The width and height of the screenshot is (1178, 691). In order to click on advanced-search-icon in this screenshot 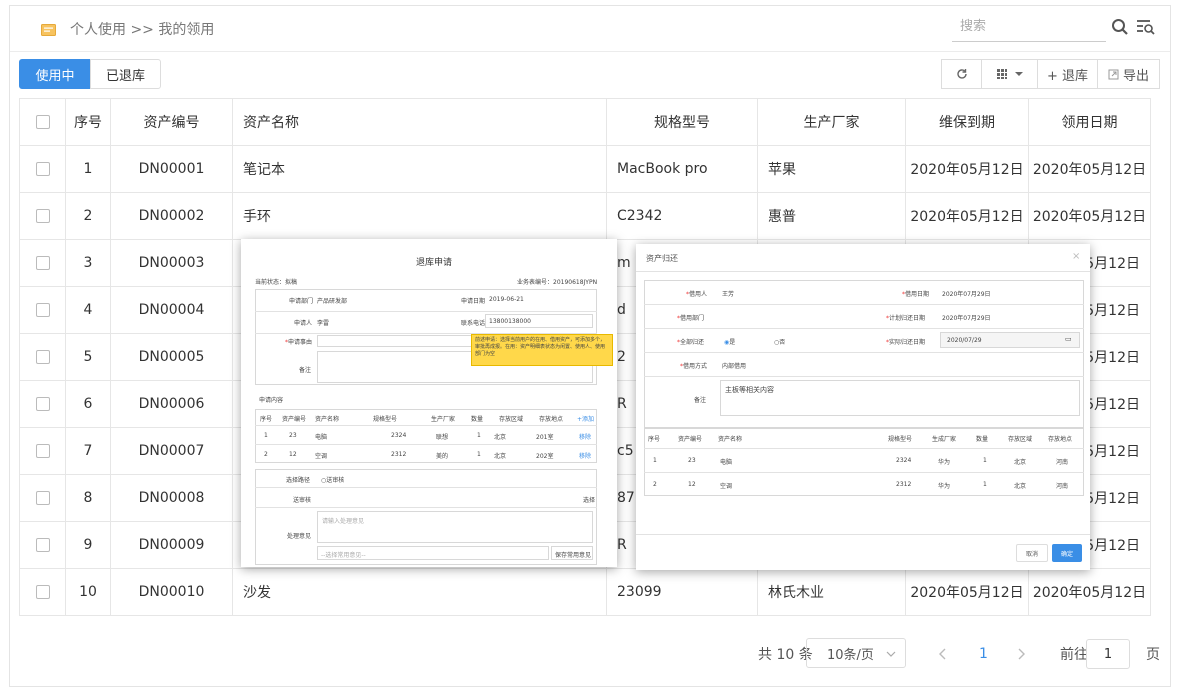, I will do `click(1146, 27)`.